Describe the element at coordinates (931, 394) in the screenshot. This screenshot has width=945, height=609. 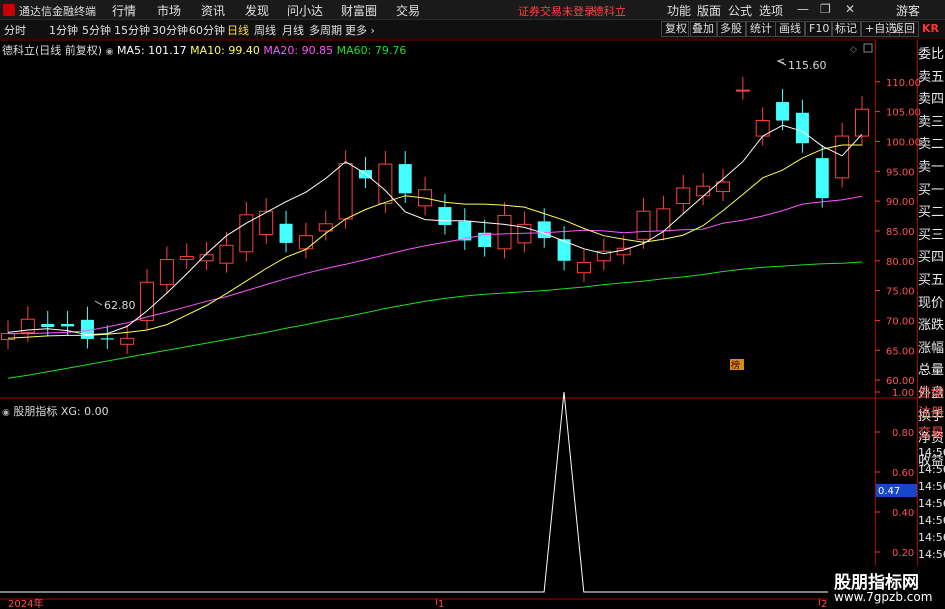
I see `trade-panel-item: 自动` at that location.